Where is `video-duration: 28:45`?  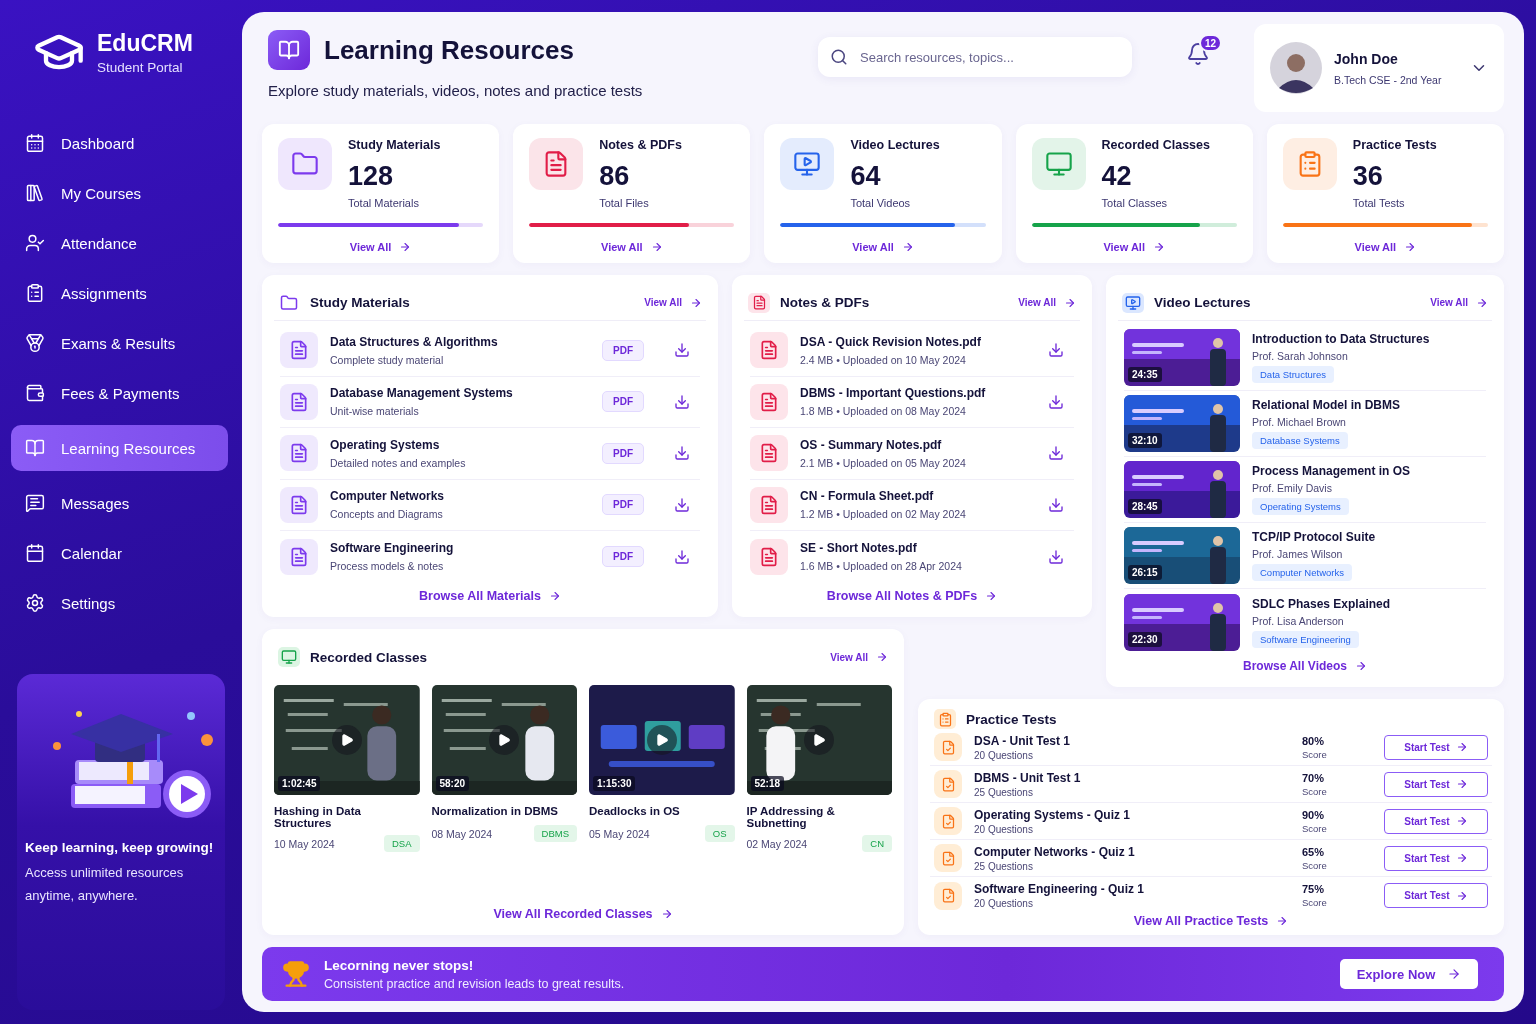
video-duration: 28:45 is located at coordinates (1145, 506).